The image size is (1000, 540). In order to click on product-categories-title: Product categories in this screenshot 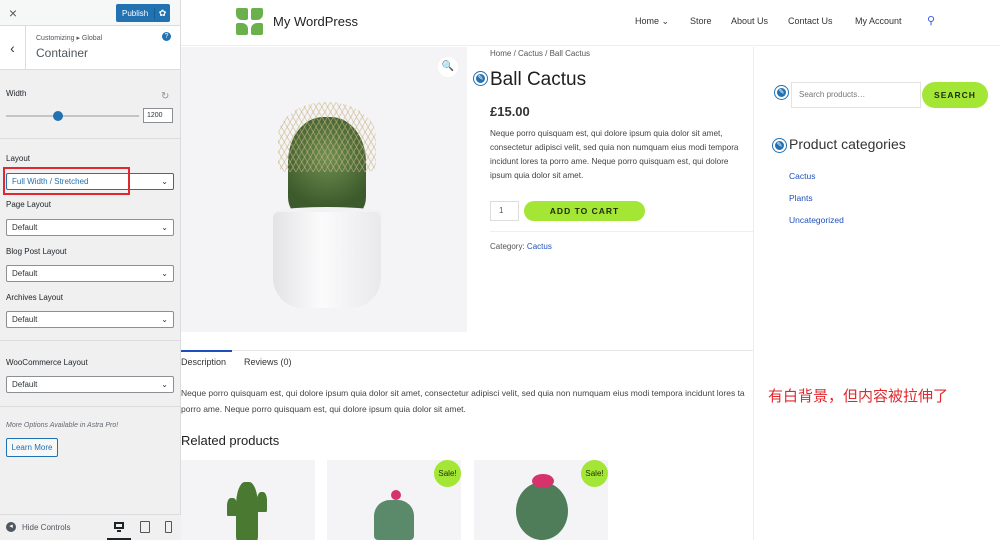, I will do `click(847, 144)`.